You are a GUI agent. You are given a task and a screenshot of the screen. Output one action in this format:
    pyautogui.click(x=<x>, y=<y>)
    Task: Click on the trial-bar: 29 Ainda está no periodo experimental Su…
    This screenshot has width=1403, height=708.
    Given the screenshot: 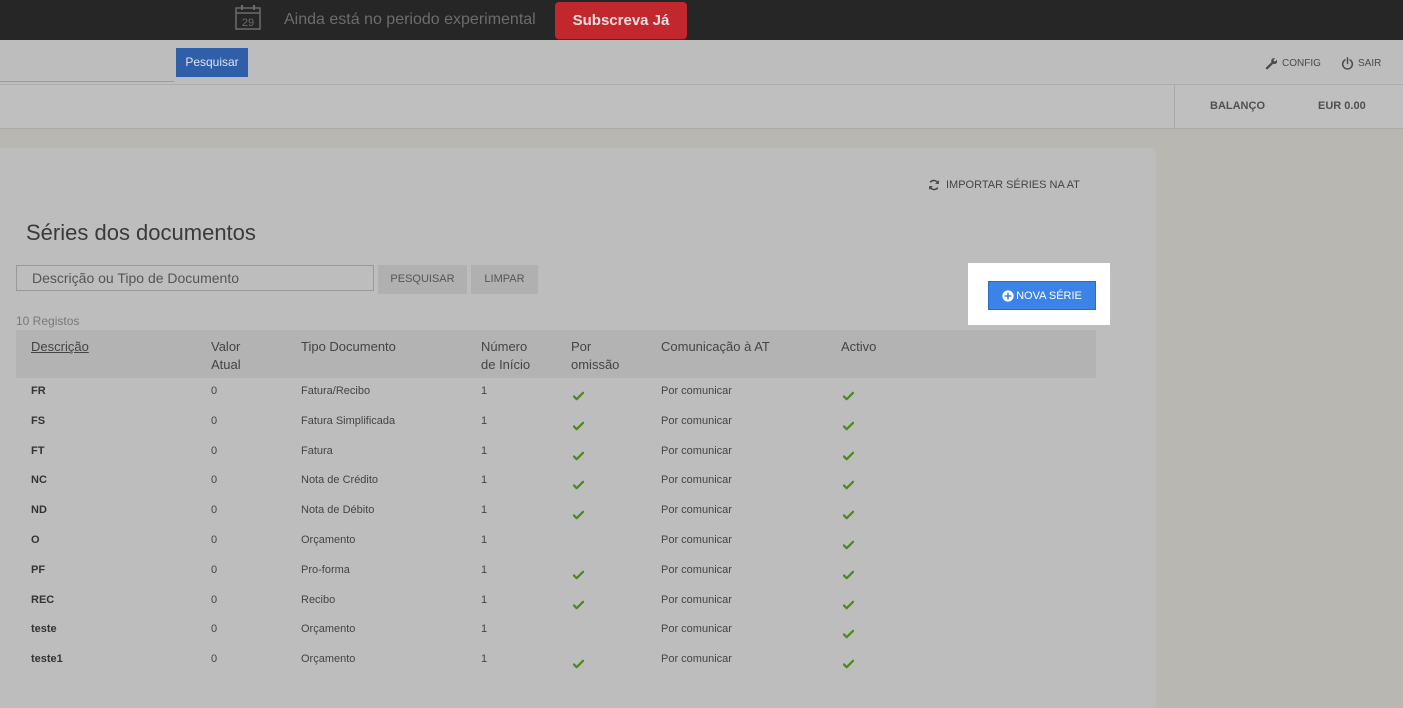 What is the action you would take?
    pyautogui.click(x=701, y=20)
    